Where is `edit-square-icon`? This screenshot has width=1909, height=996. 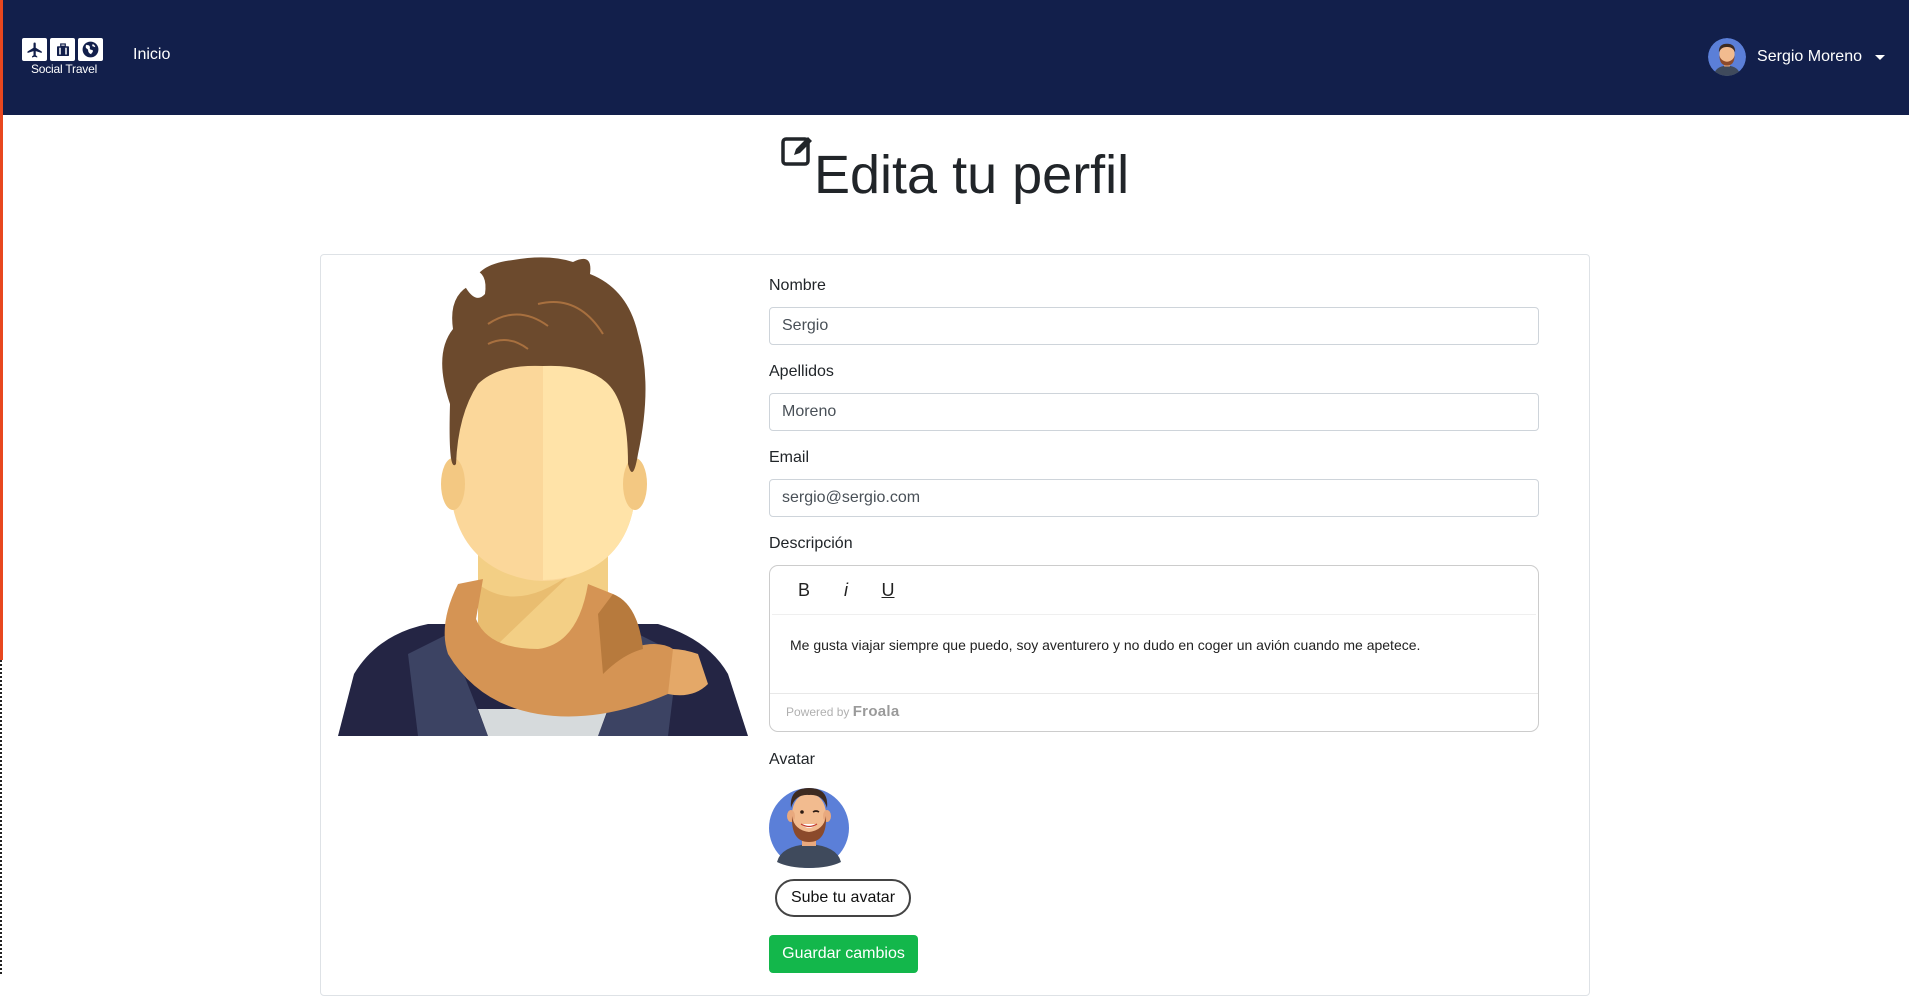
edit-square-icon is located at coordinates (796, 151).